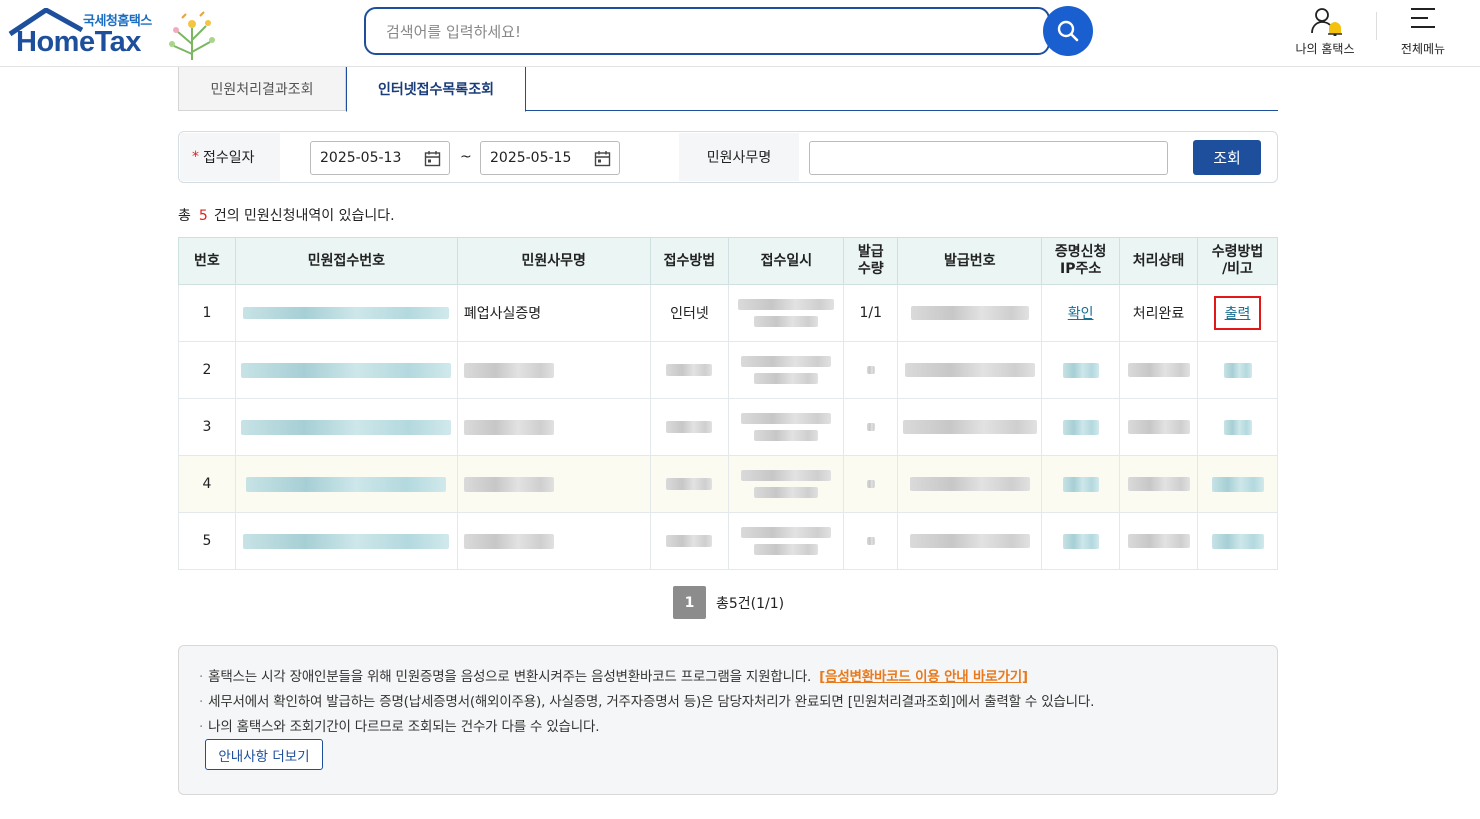 The height and width of the screenshot is (819, 1480). I want to click on table-row: 1 폐업사실증명 인터넷 1/1 확인 처리완료 출력, so click(728, 313).